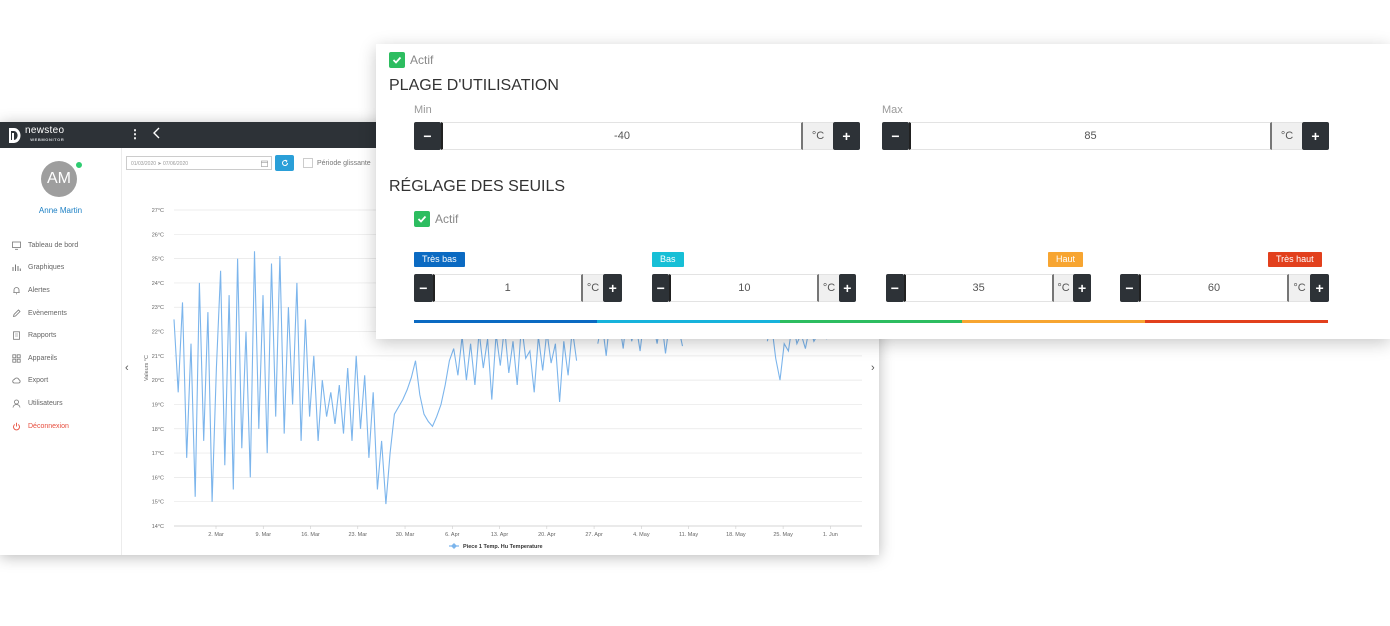 The image size is (1390, 626). What do you see at coordinates (1295, 259) in the screenshot?
I see `threshold-very-high-badge: Très haut` at bounding box center [1295, 259].